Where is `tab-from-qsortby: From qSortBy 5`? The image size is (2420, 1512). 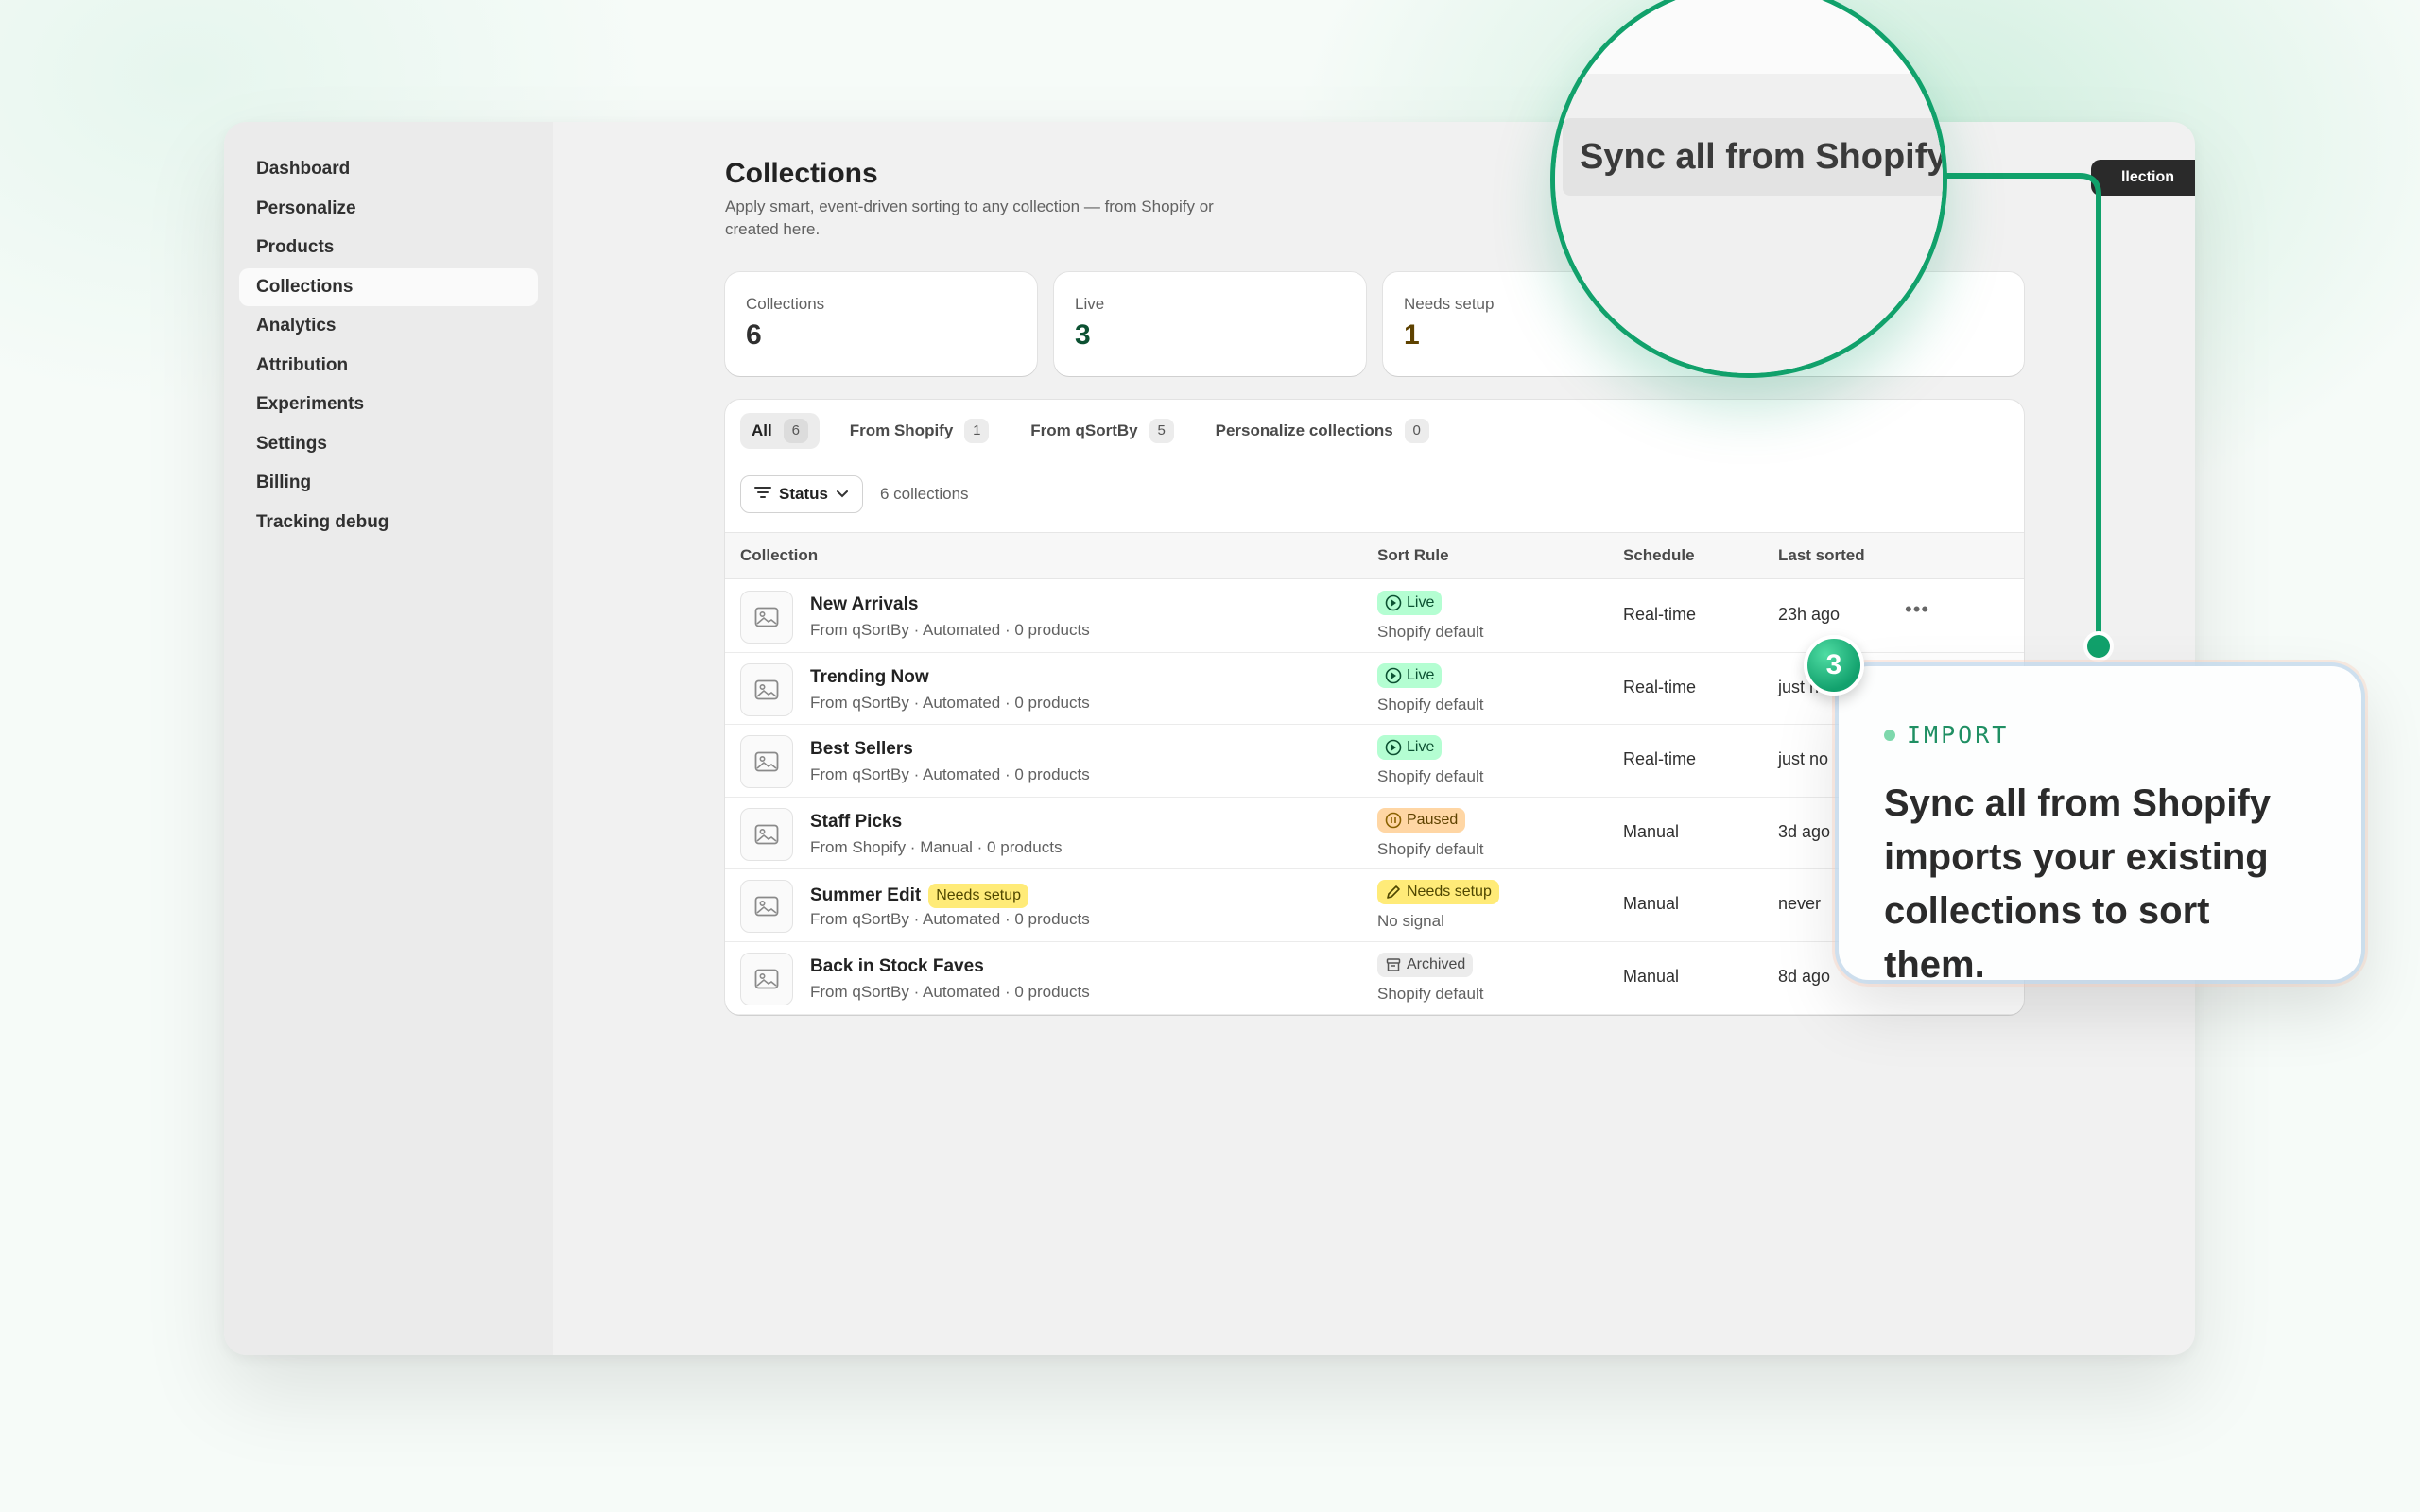
tab-from-qsortby: From qSortBy 5 is located at coordinates (1101, 431).